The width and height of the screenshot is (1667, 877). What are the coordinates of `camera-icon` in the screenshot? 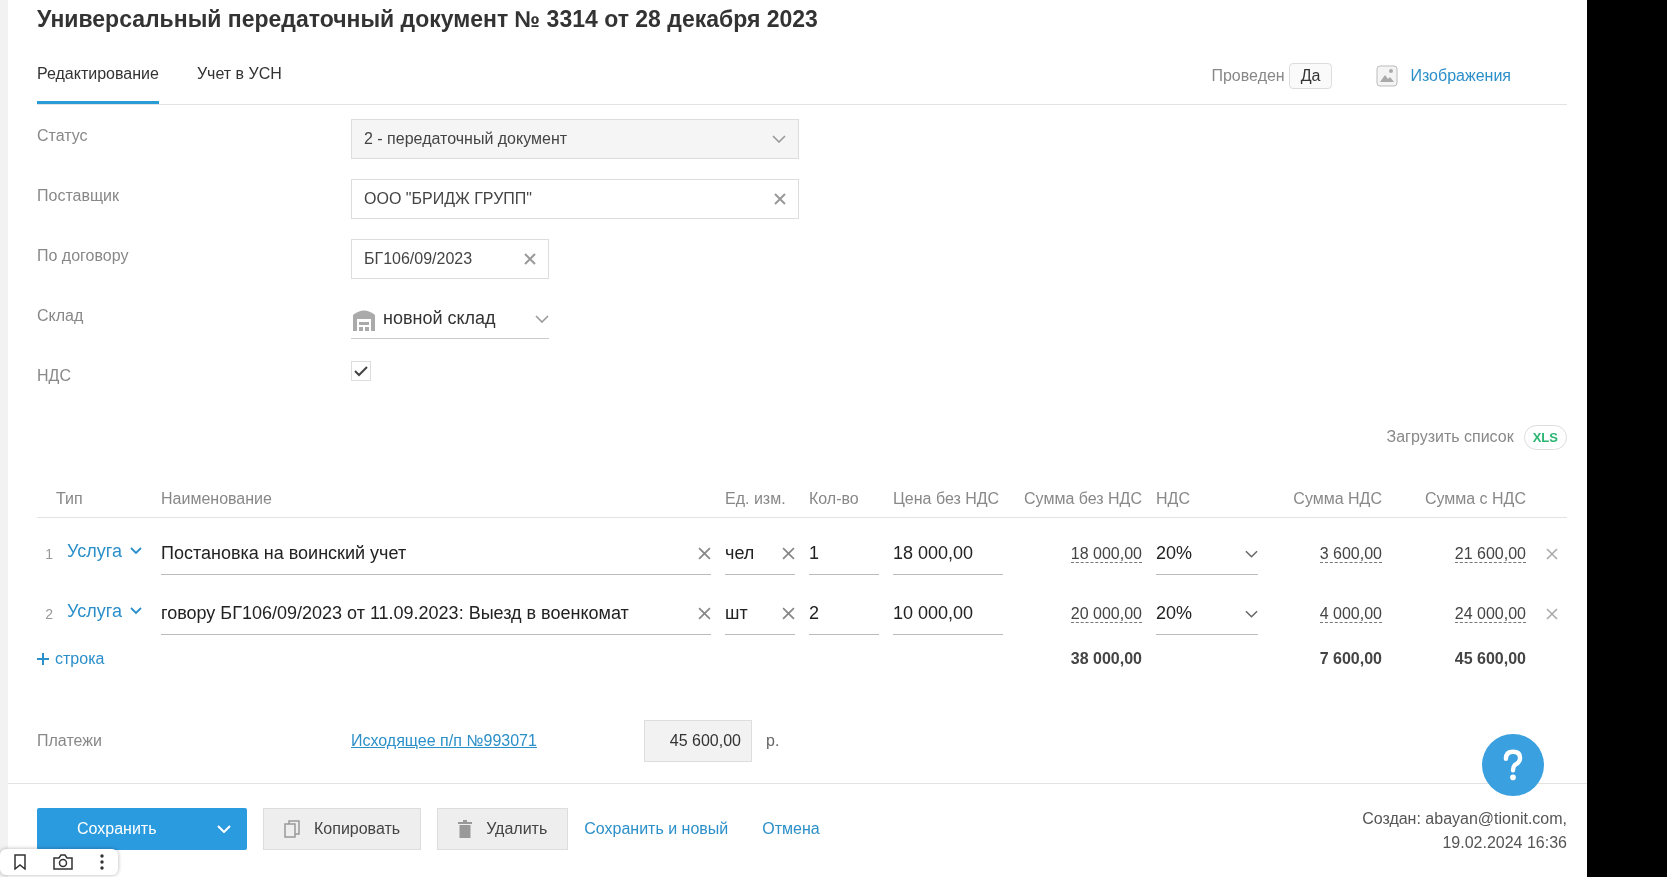 It's located at (63, 862).